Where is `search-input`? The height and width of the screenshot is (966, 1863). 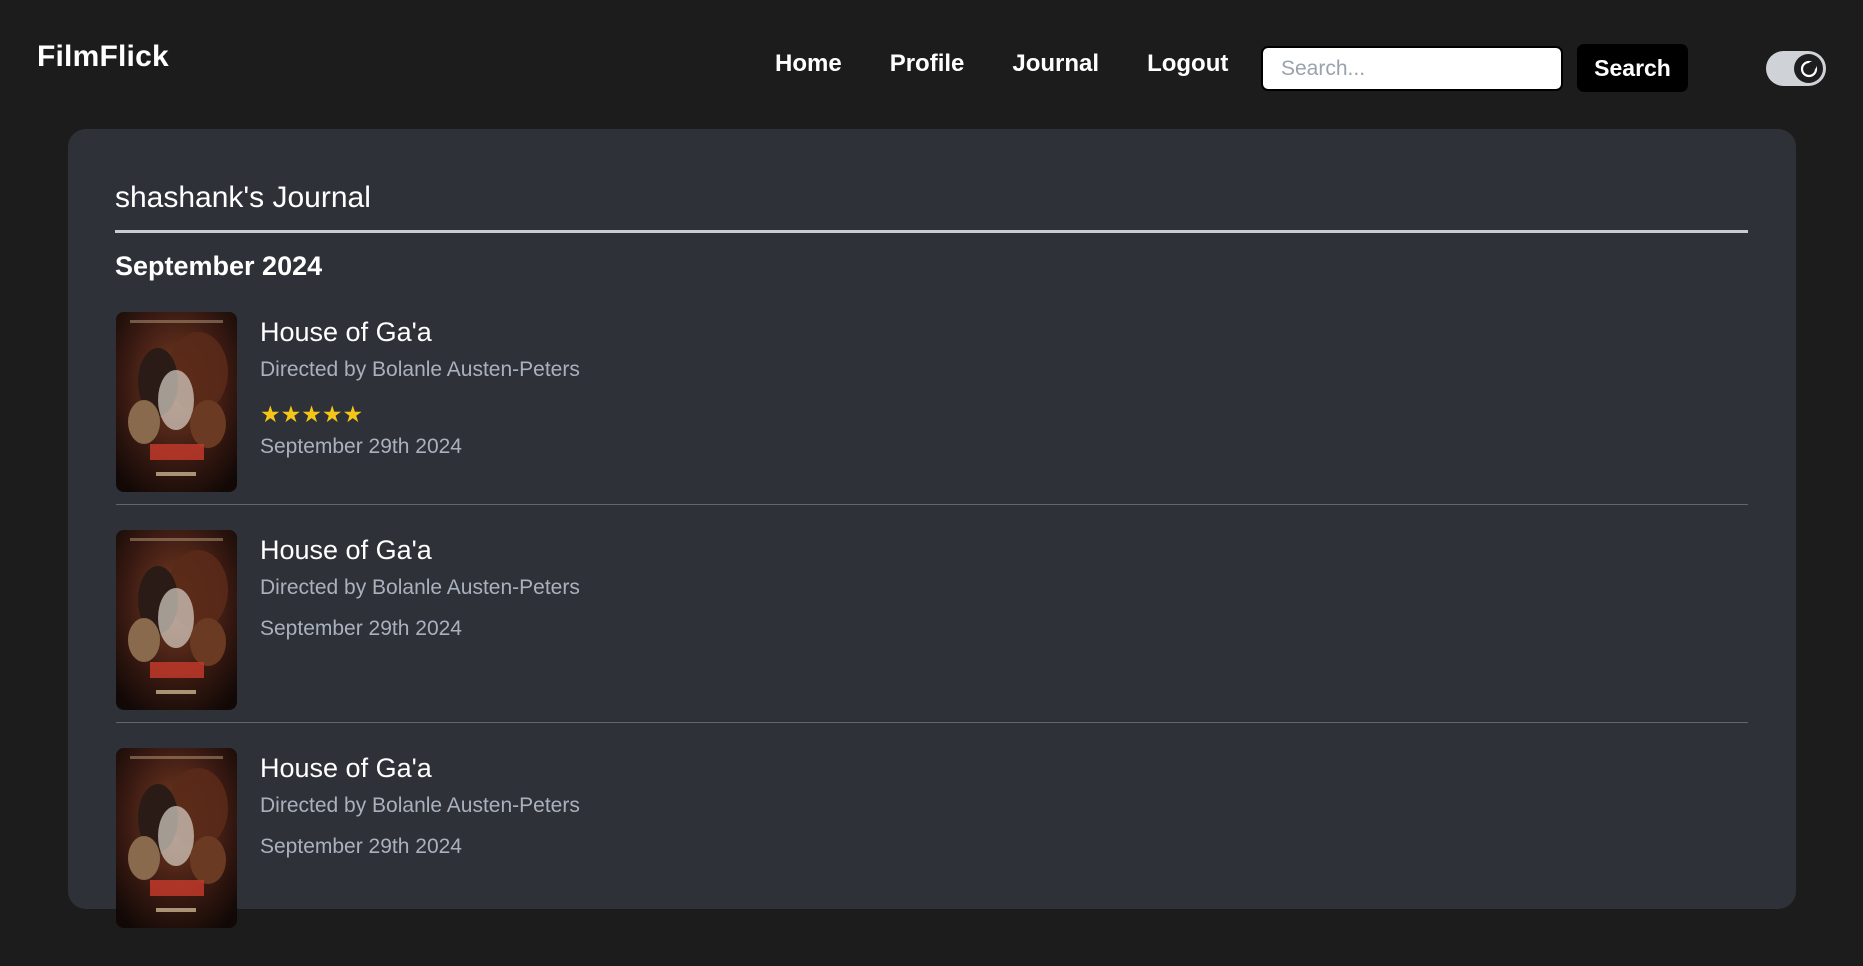
search-input is located at coordinates (1412, 68).